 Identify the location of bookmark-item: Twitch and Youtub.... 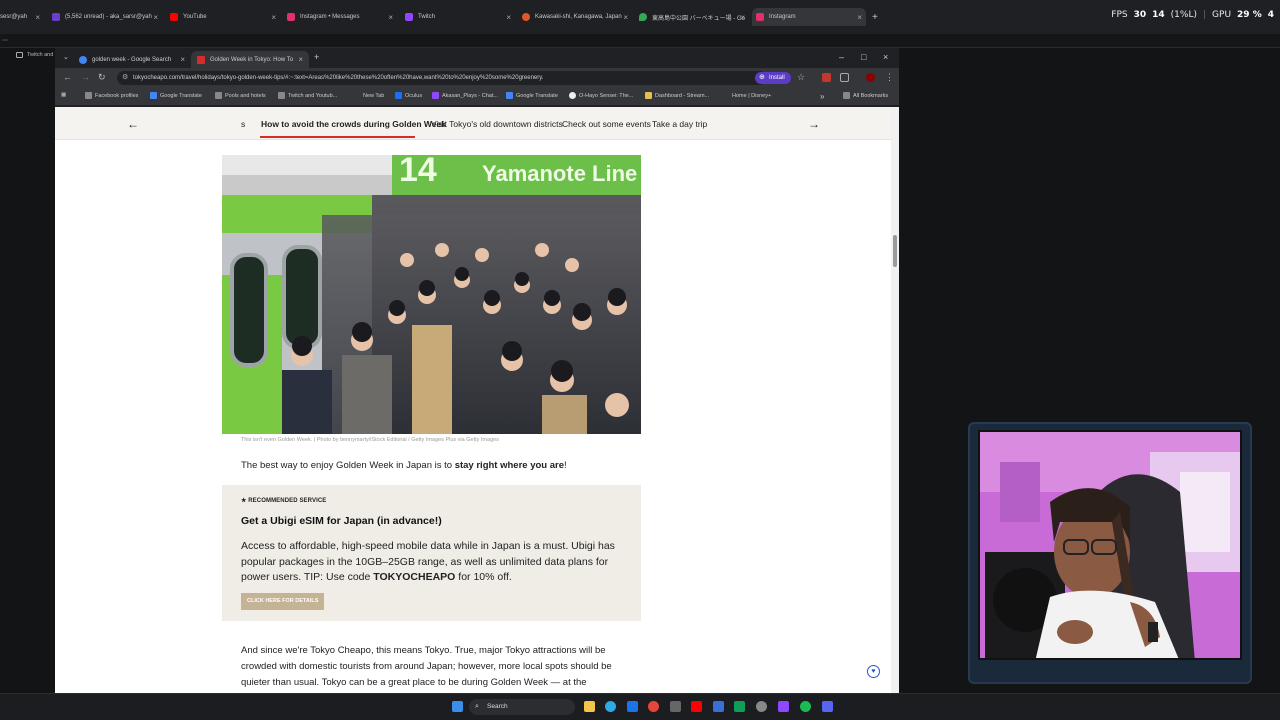
(307, 95).